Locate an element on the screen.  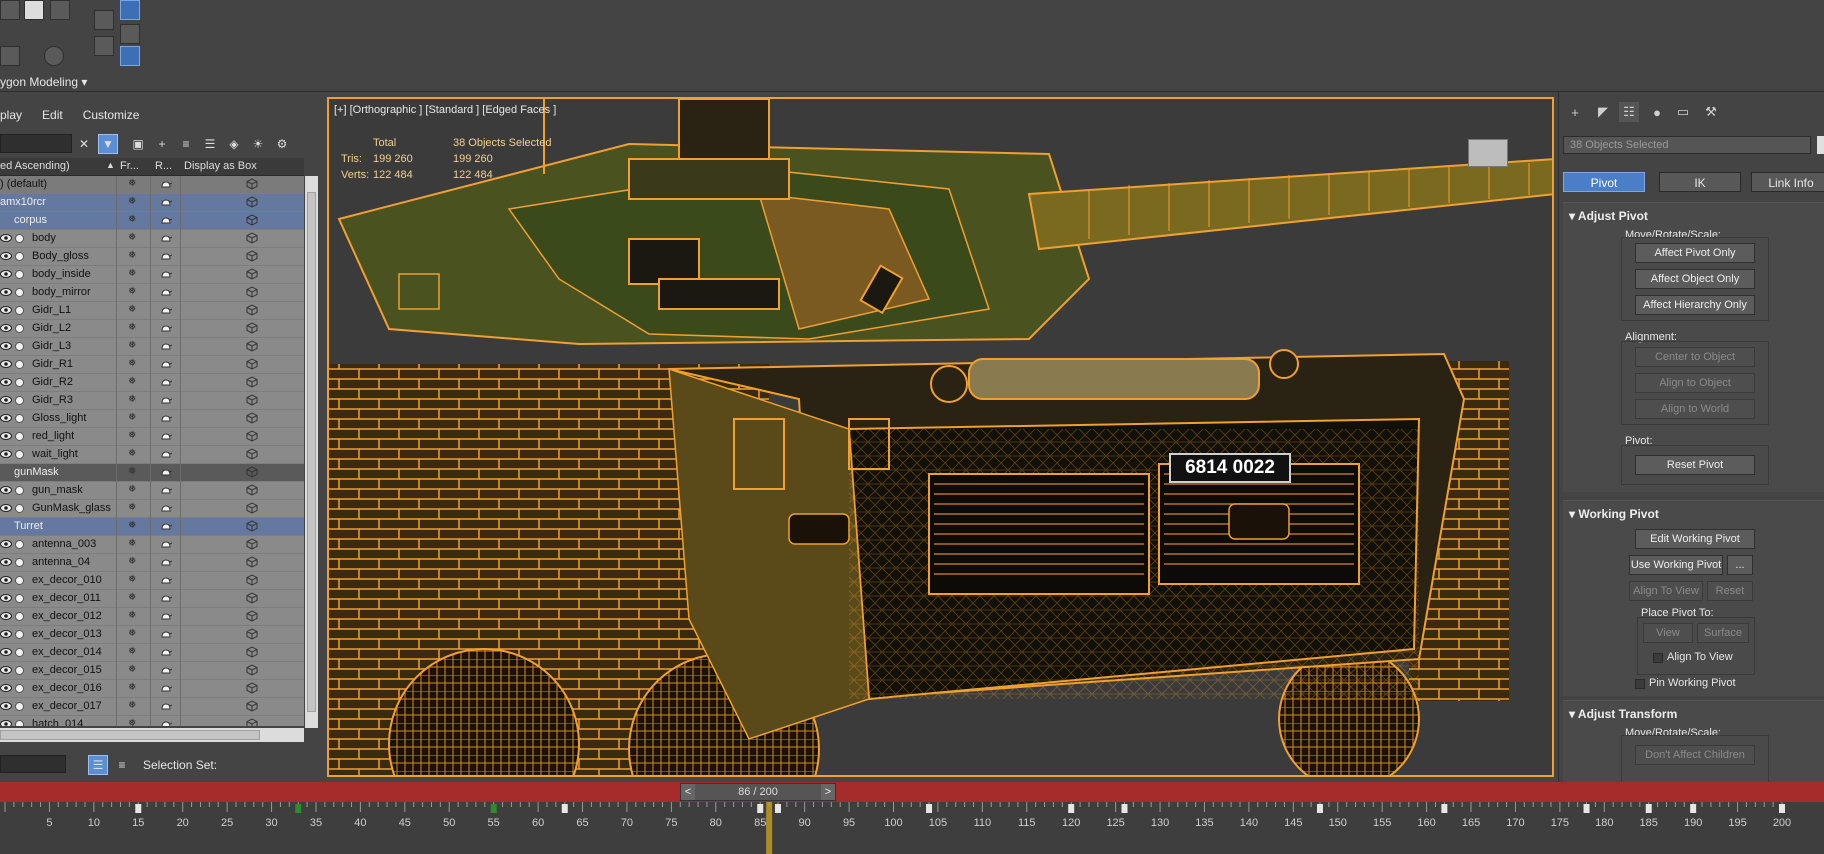
list-item: antenna_04 ❅ is located at coordinates (152, 563).